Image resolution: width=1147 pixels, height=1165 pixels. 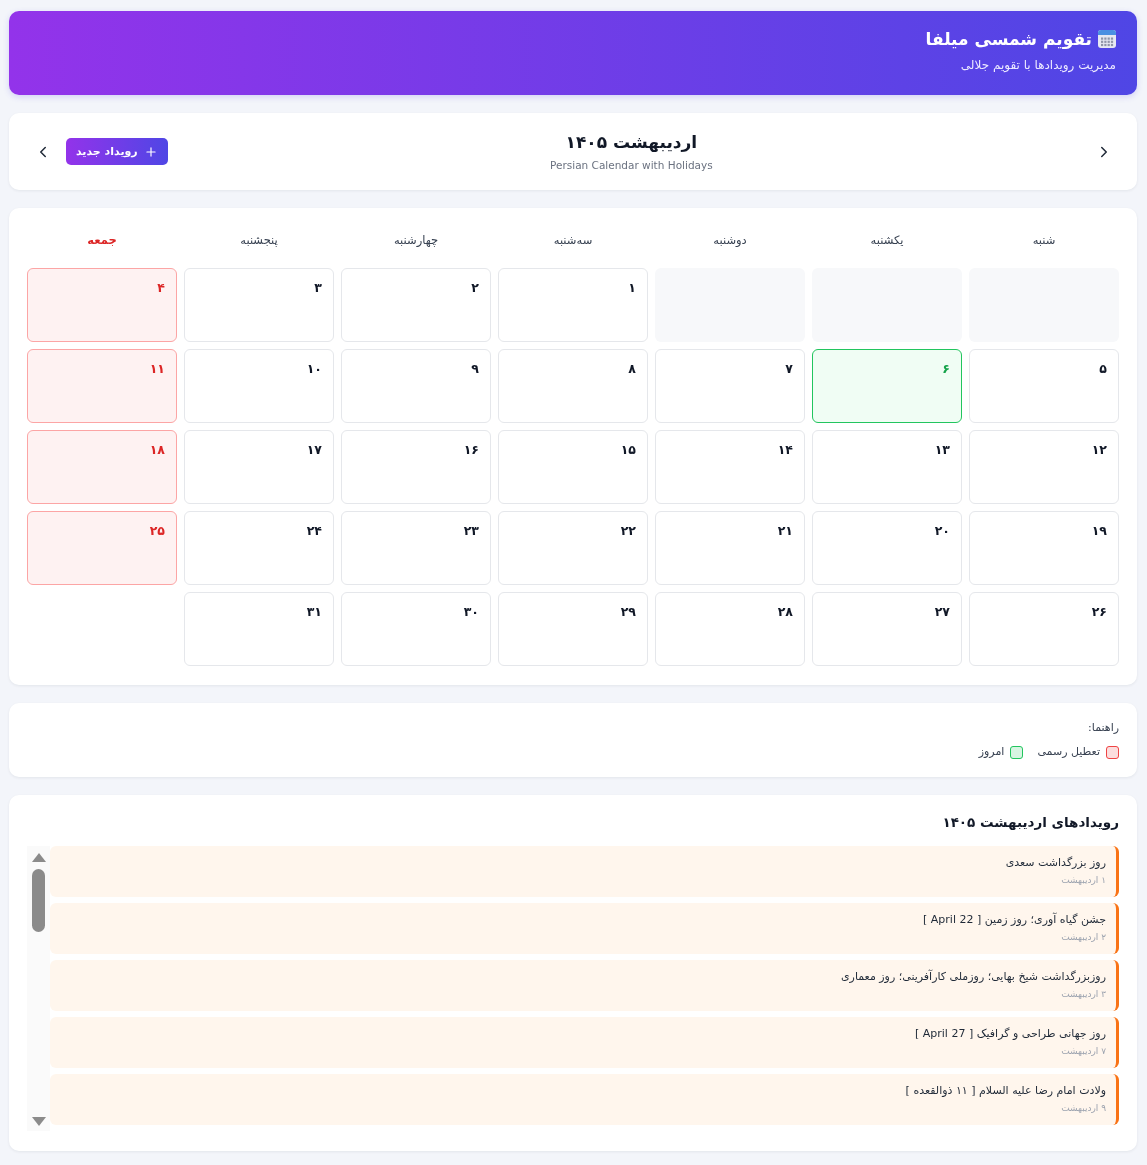 I want to click on day-cell: ۲۷, so click(x=887, y=629).